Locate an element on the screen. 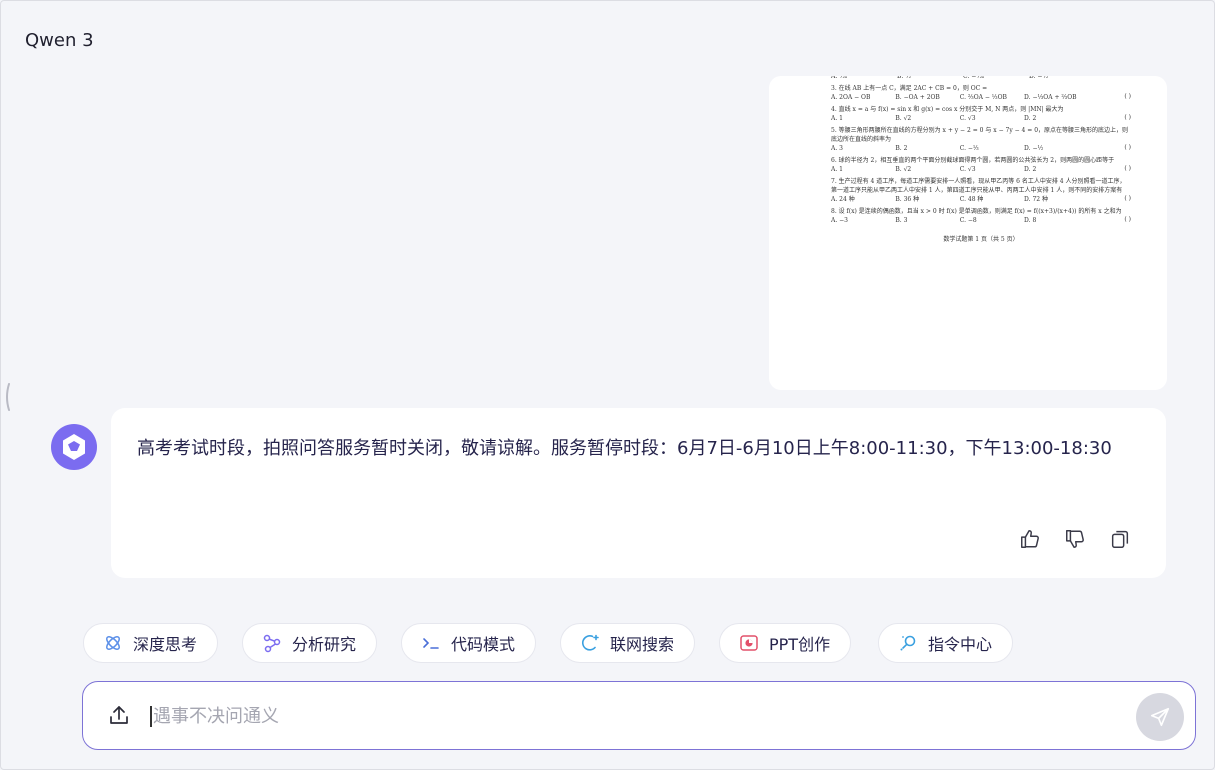  copy-icon is located at coordinates (1120, 539).